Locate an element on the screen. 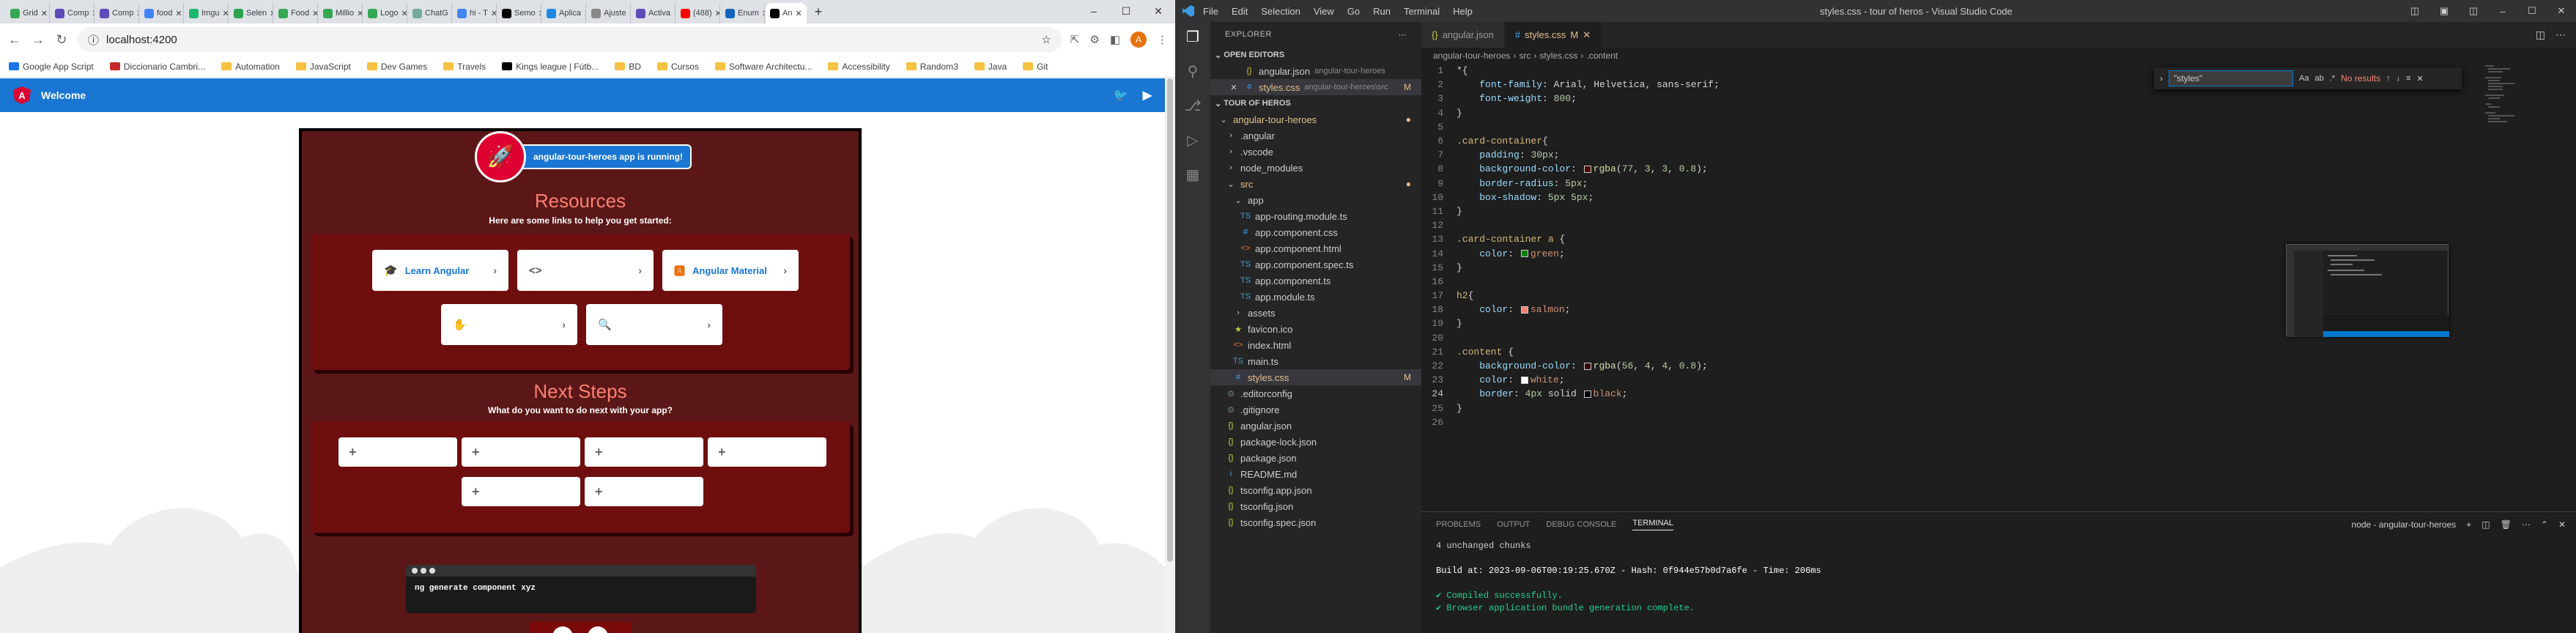 The height and width of the screenshot is (633, 2576). find-input: "styles" is located at coordinates (2231, 78).